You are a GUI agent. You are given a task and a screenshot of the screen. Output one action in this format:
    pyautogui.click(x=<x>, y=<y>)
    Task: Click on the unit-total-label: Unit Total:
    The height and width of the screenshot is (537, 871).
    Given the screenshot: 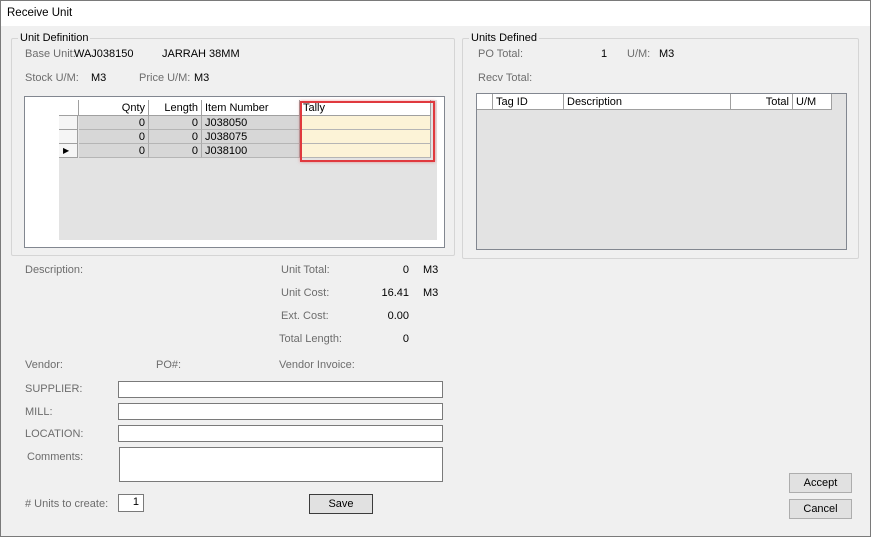 What is the action you would take?
    pyautogui.click(x=305, y=270)
    